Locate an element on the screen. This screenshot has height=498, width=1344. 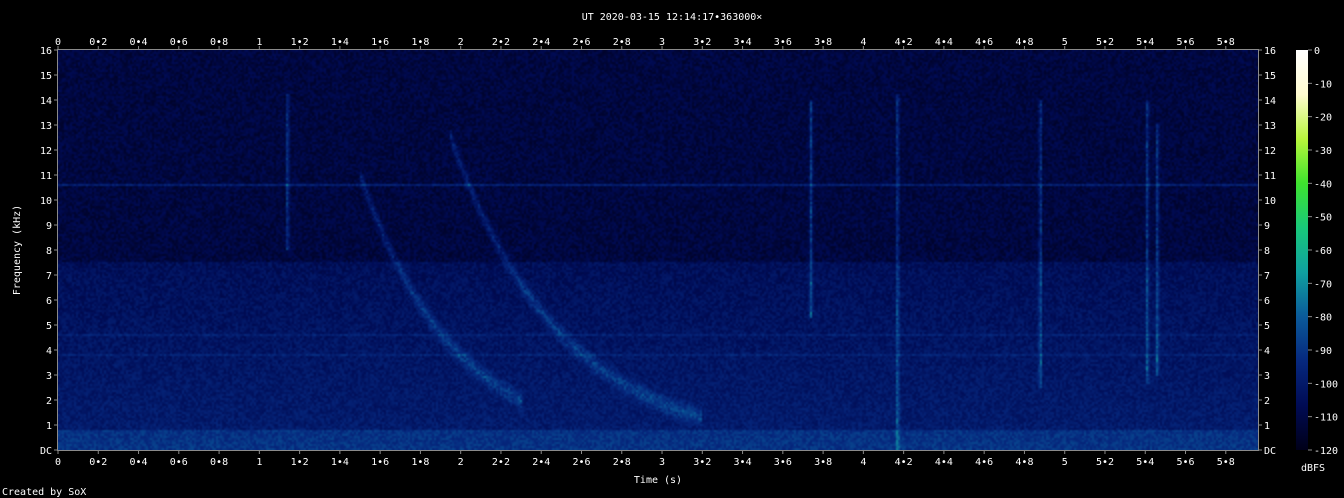
colorbar-tick-label: -120 is located at coordinates (1326, 451).